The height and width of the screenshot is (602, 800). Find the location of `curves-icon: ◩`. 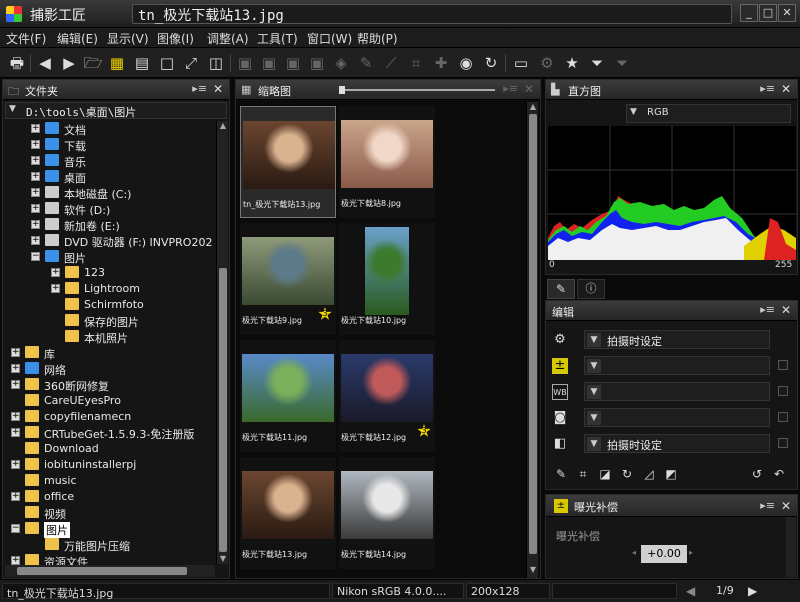

curves-icon: ◩ is located at coordinates (671, 474).